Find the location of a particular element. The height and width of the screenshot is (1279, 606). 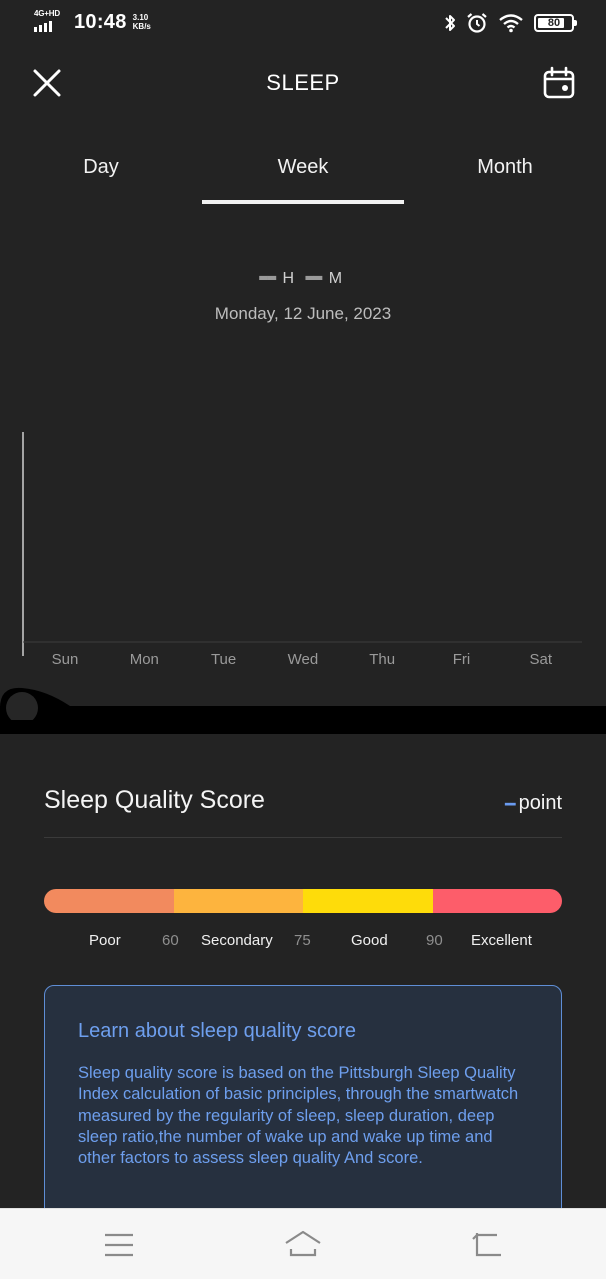

x-tick-mon: Mon is located at coordinates (144, 659).